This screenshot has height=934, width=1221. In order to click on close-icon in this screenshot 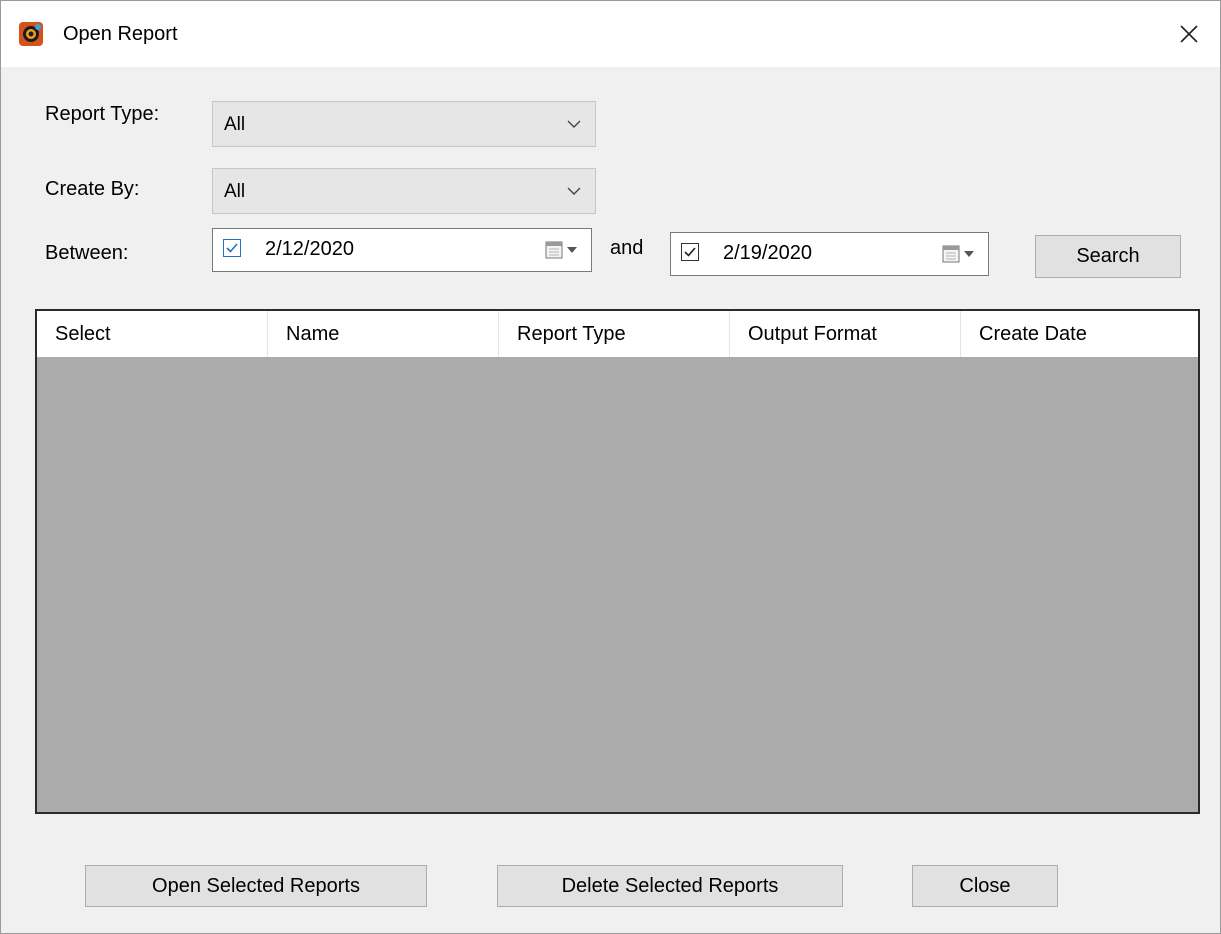, I will do `click(1189, 34)`.